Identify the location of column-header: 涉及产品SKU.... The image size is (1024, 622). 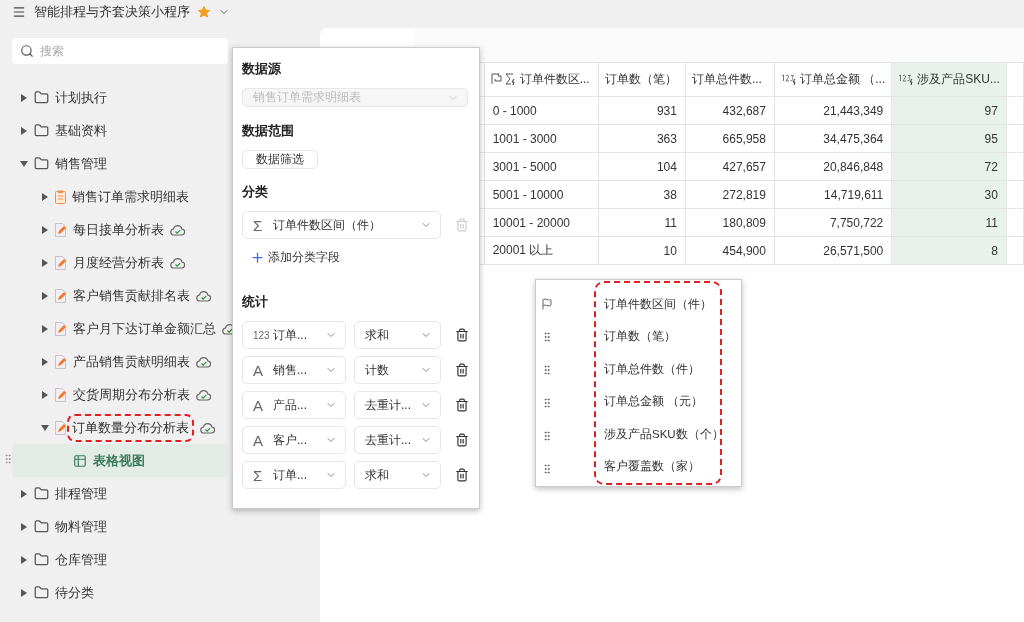
(949, 79).